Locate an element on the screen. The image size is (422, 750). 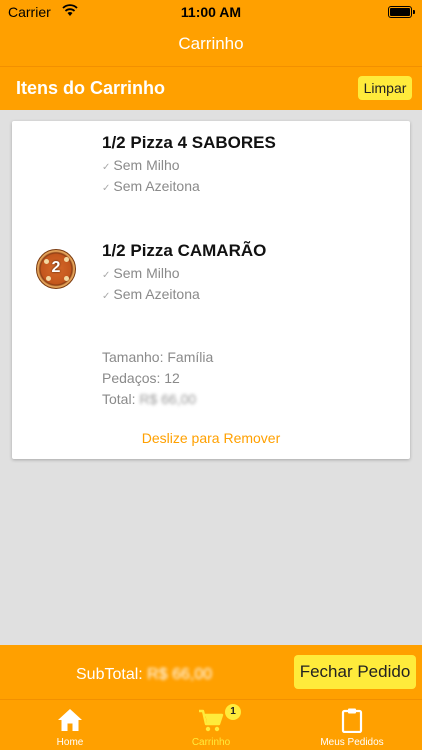
tab-home: Home is located at coordinates (70, 725).